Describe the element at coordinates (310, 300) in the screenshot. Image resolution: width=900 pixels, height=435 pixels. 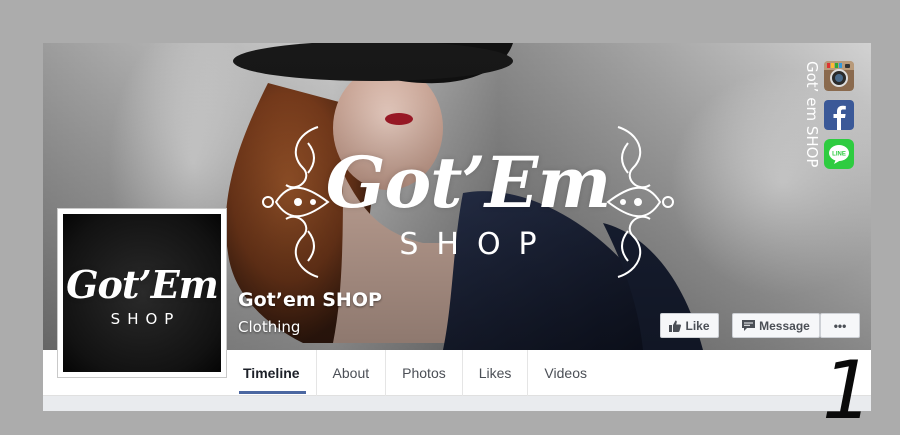
I see `page-name: Got’em SHOP` at that location.